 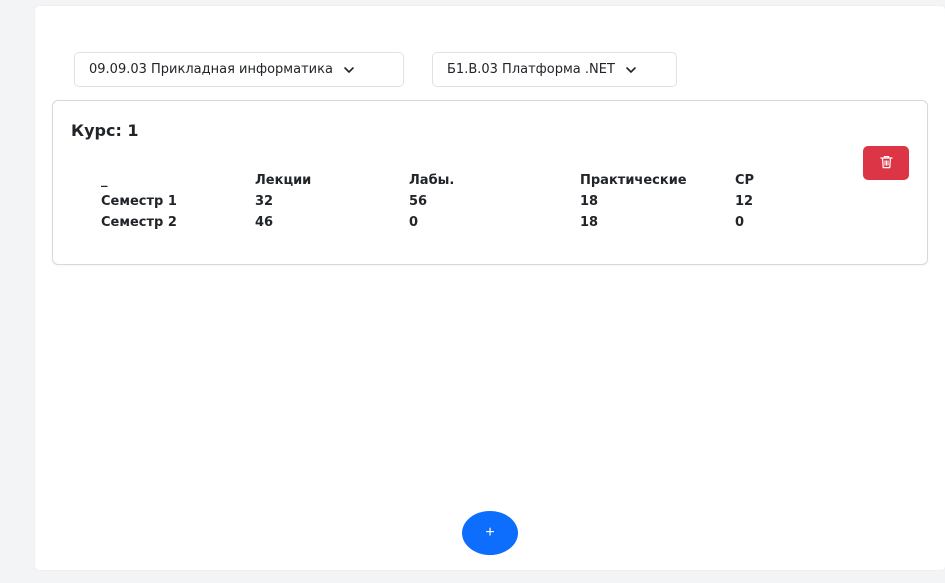 I want to click on specialty-dropdown: 09.09.03 Прикладная информатика, so click(x=239, y=69).